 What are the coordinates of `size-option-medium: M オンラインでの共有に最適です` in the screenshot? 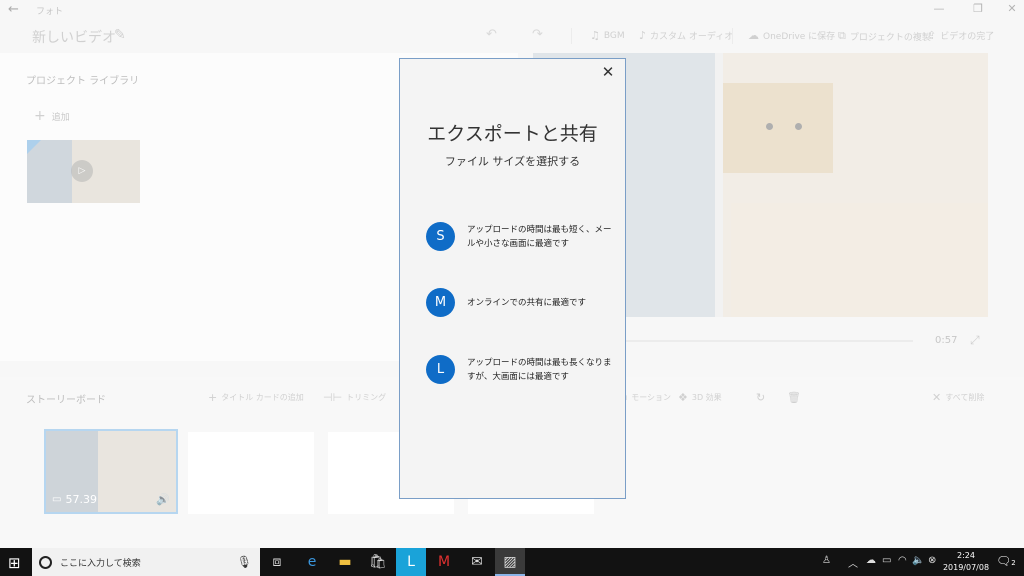 It's located at (521, 302).